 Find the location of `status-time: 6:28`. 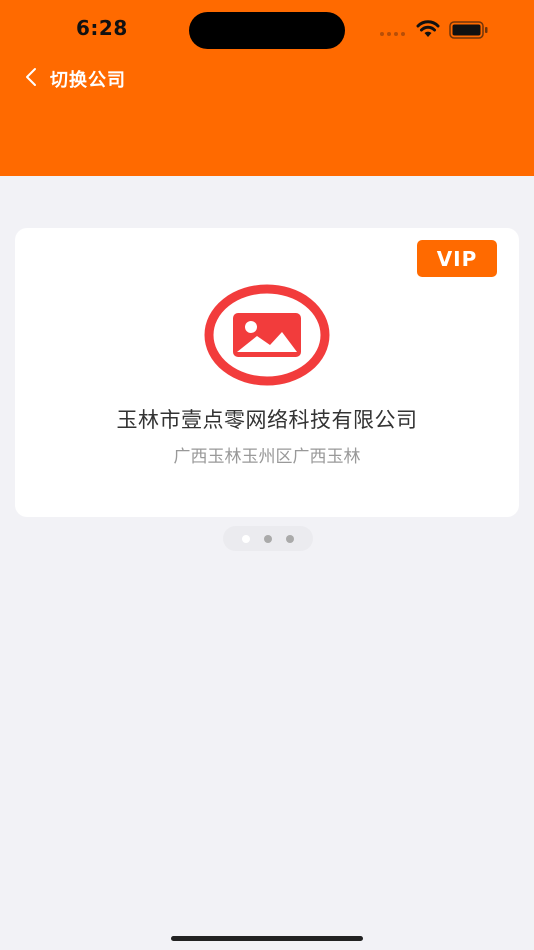

status-time: 6:28 is located at coordinates (102, 28).